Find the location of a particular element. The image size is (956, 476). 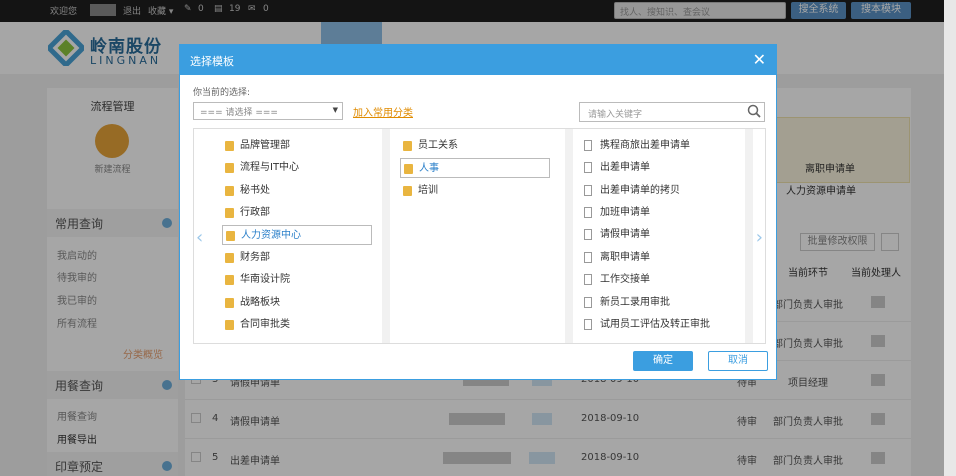

confirm-button: 确定 is located at coordinates (663, 361).